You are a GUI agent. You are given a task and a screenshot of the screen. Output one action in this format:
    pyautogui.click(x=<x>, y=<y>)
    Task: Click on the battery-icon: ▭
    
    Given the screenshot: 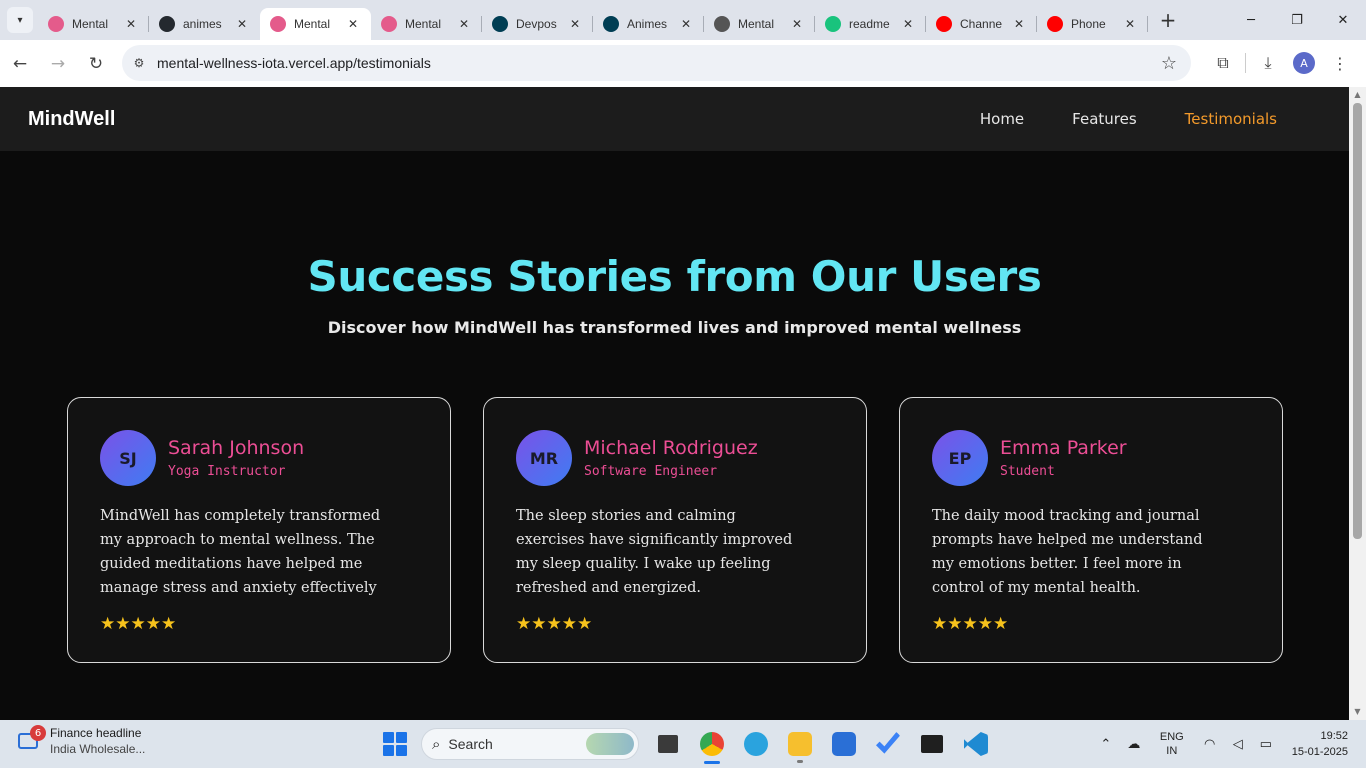 What is the action you would take?
    pyautogui.click(x=1266, y=744)
    